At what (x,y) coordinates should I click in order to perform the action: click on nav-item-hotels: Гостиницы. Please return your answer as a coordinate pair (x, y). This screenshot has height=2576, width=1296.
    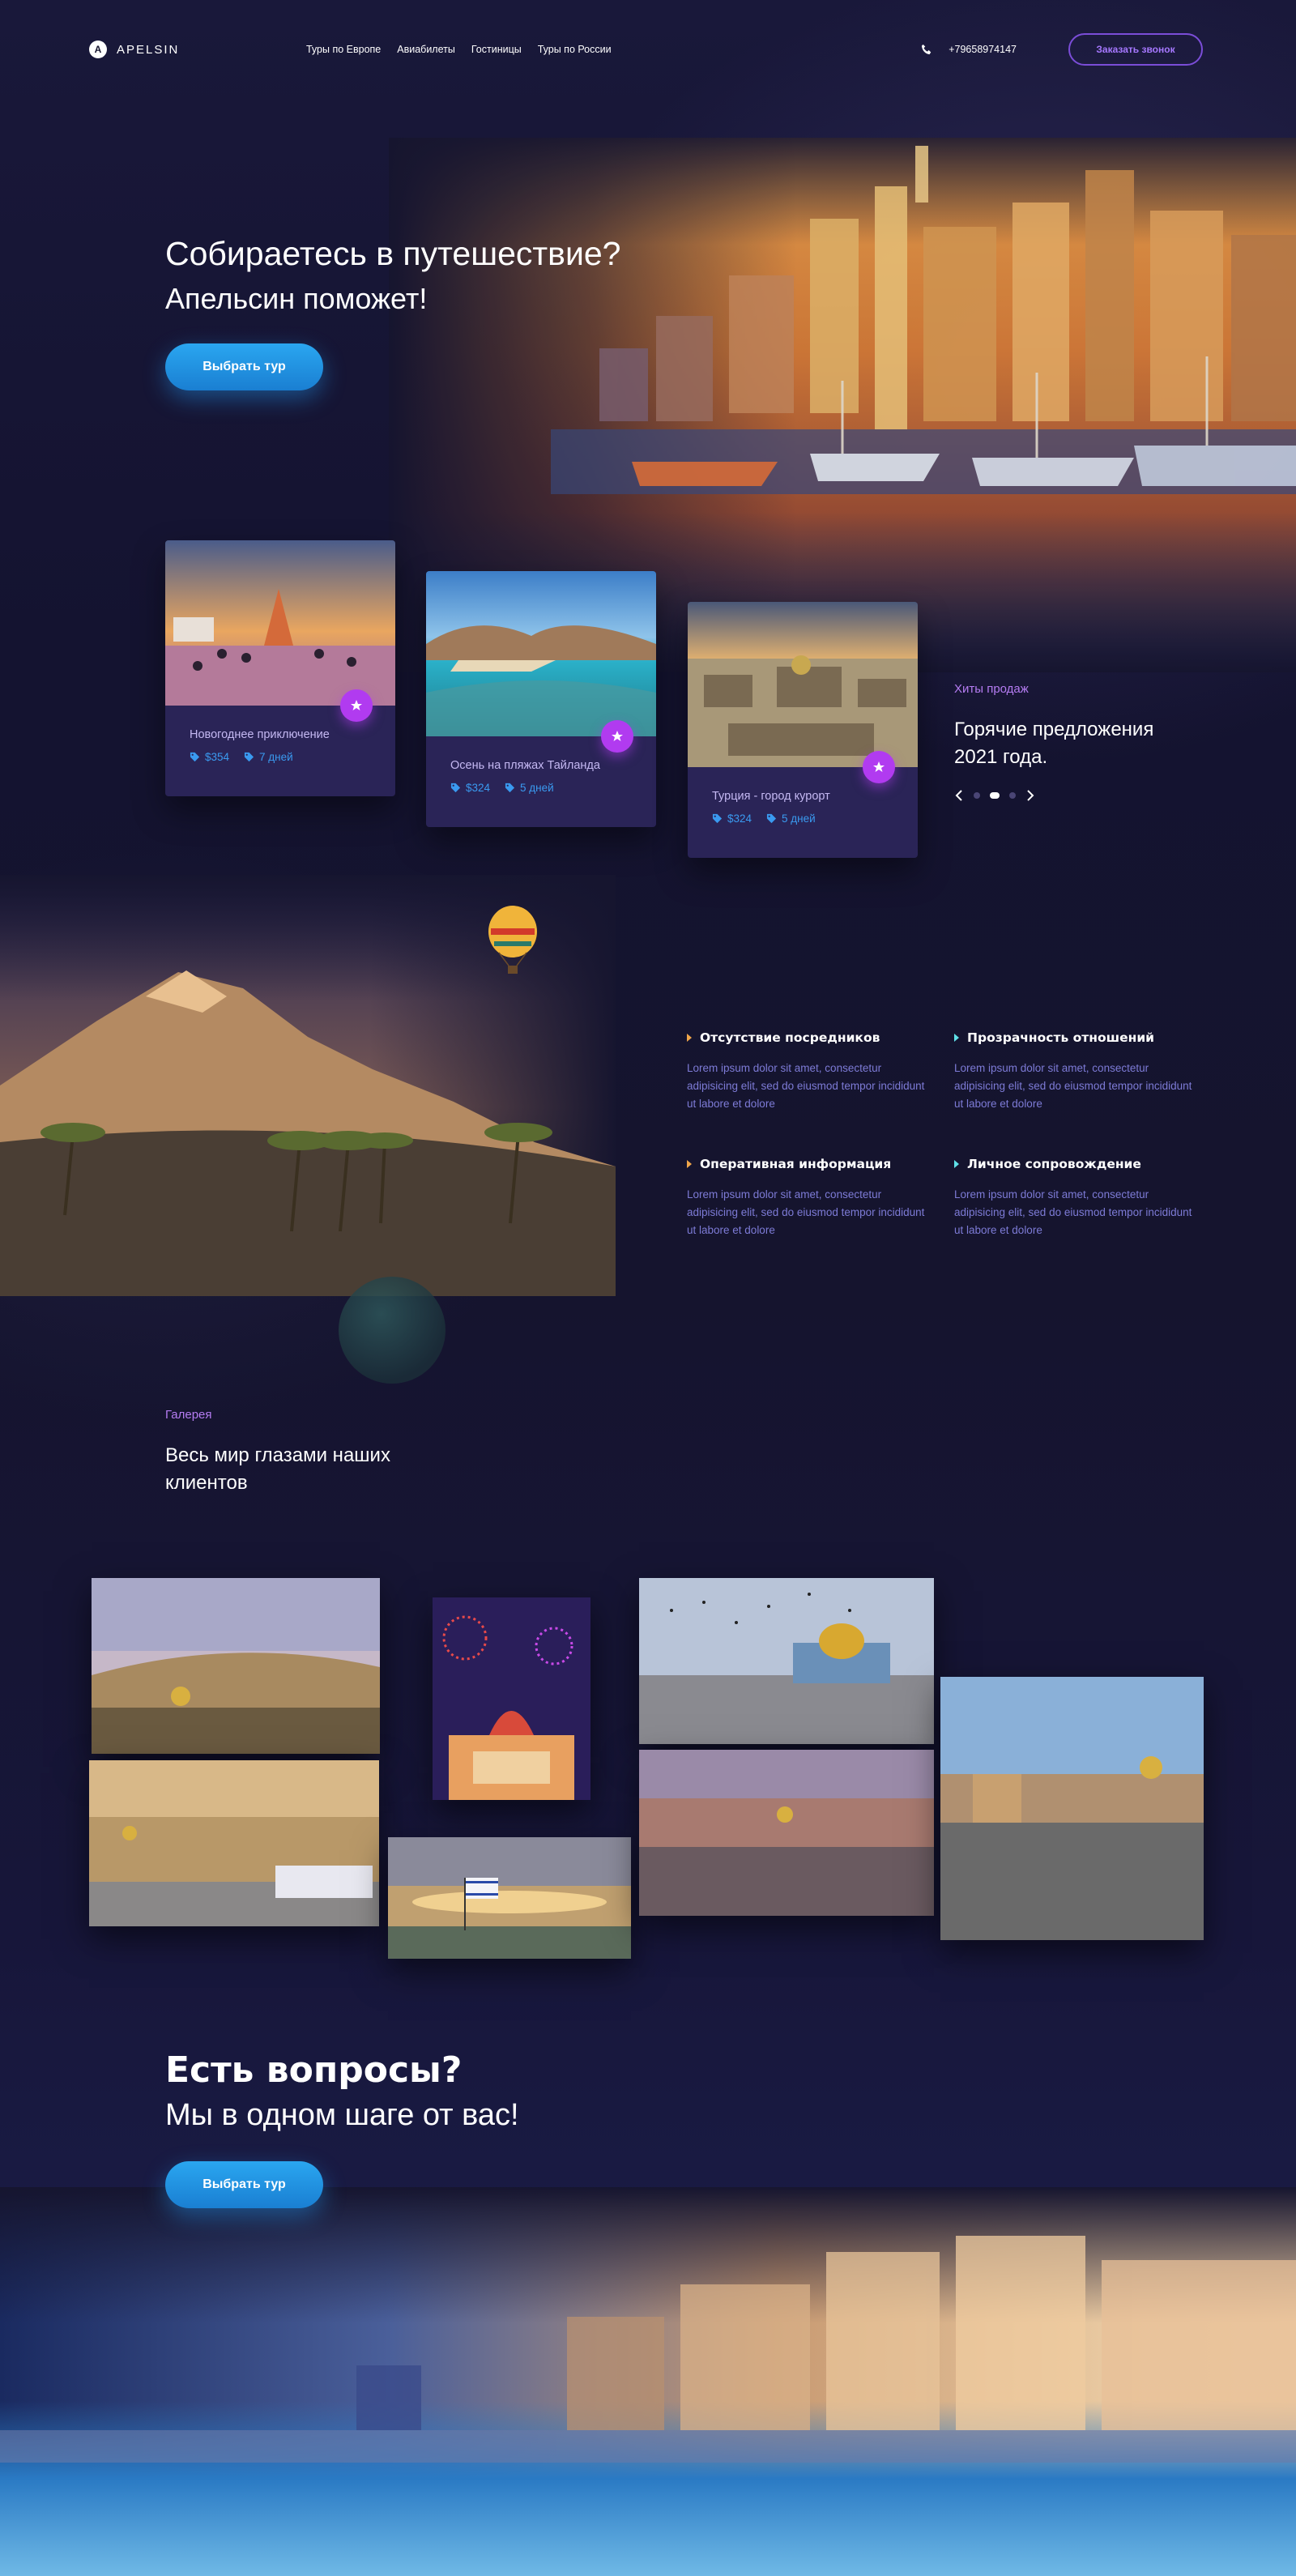
    Looking at the image, I should click on (496, 50).